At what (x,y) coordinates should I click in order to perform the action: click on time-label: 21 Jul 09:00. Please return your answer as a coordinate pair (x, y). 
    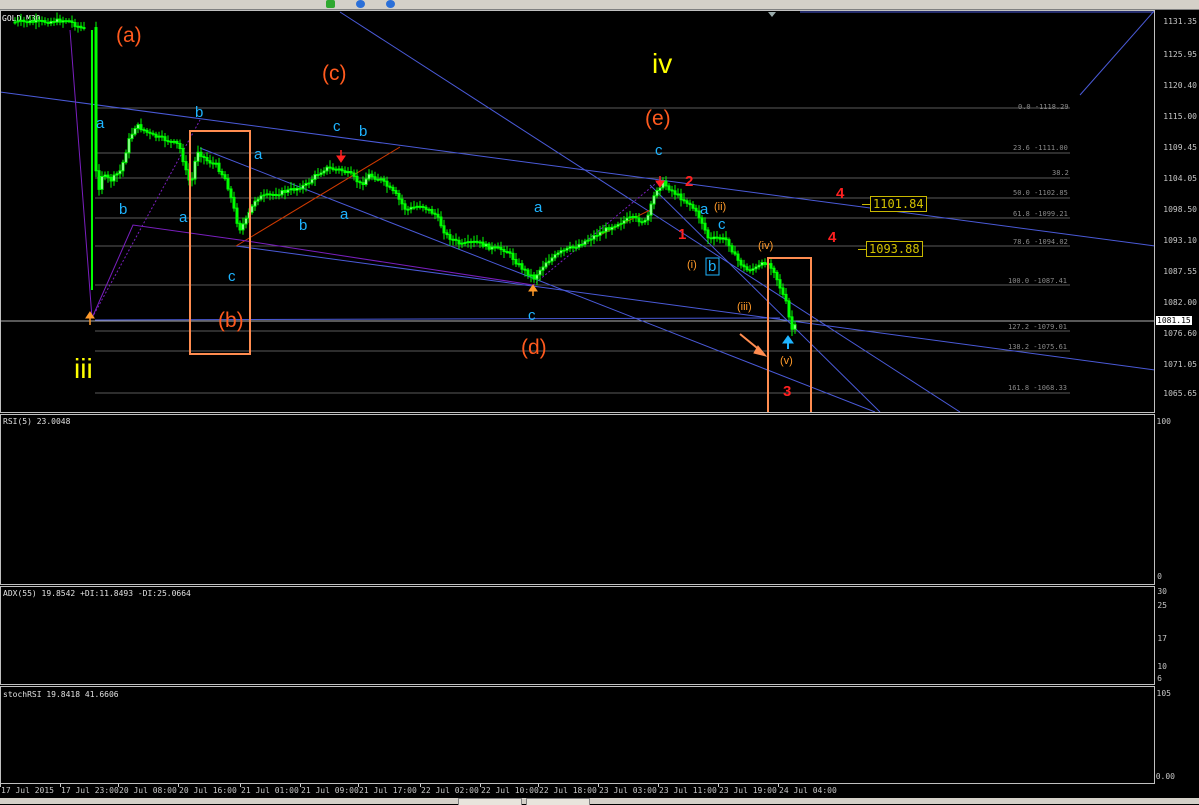
    Looking at the image, I should click on (330, 790).